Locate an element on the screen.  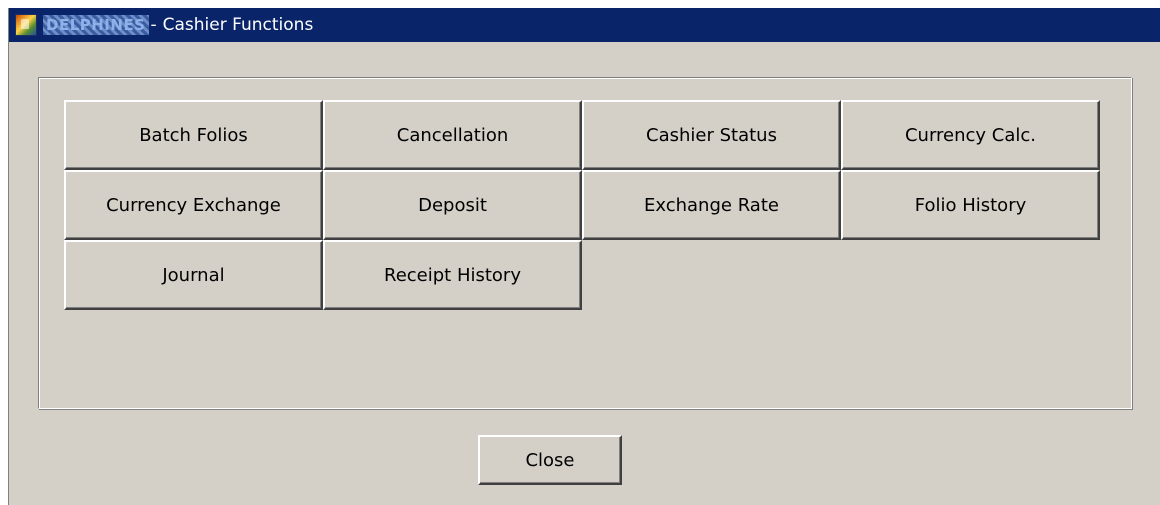
receipt-history-button: Receipt History is located at coordinates (452, 275).